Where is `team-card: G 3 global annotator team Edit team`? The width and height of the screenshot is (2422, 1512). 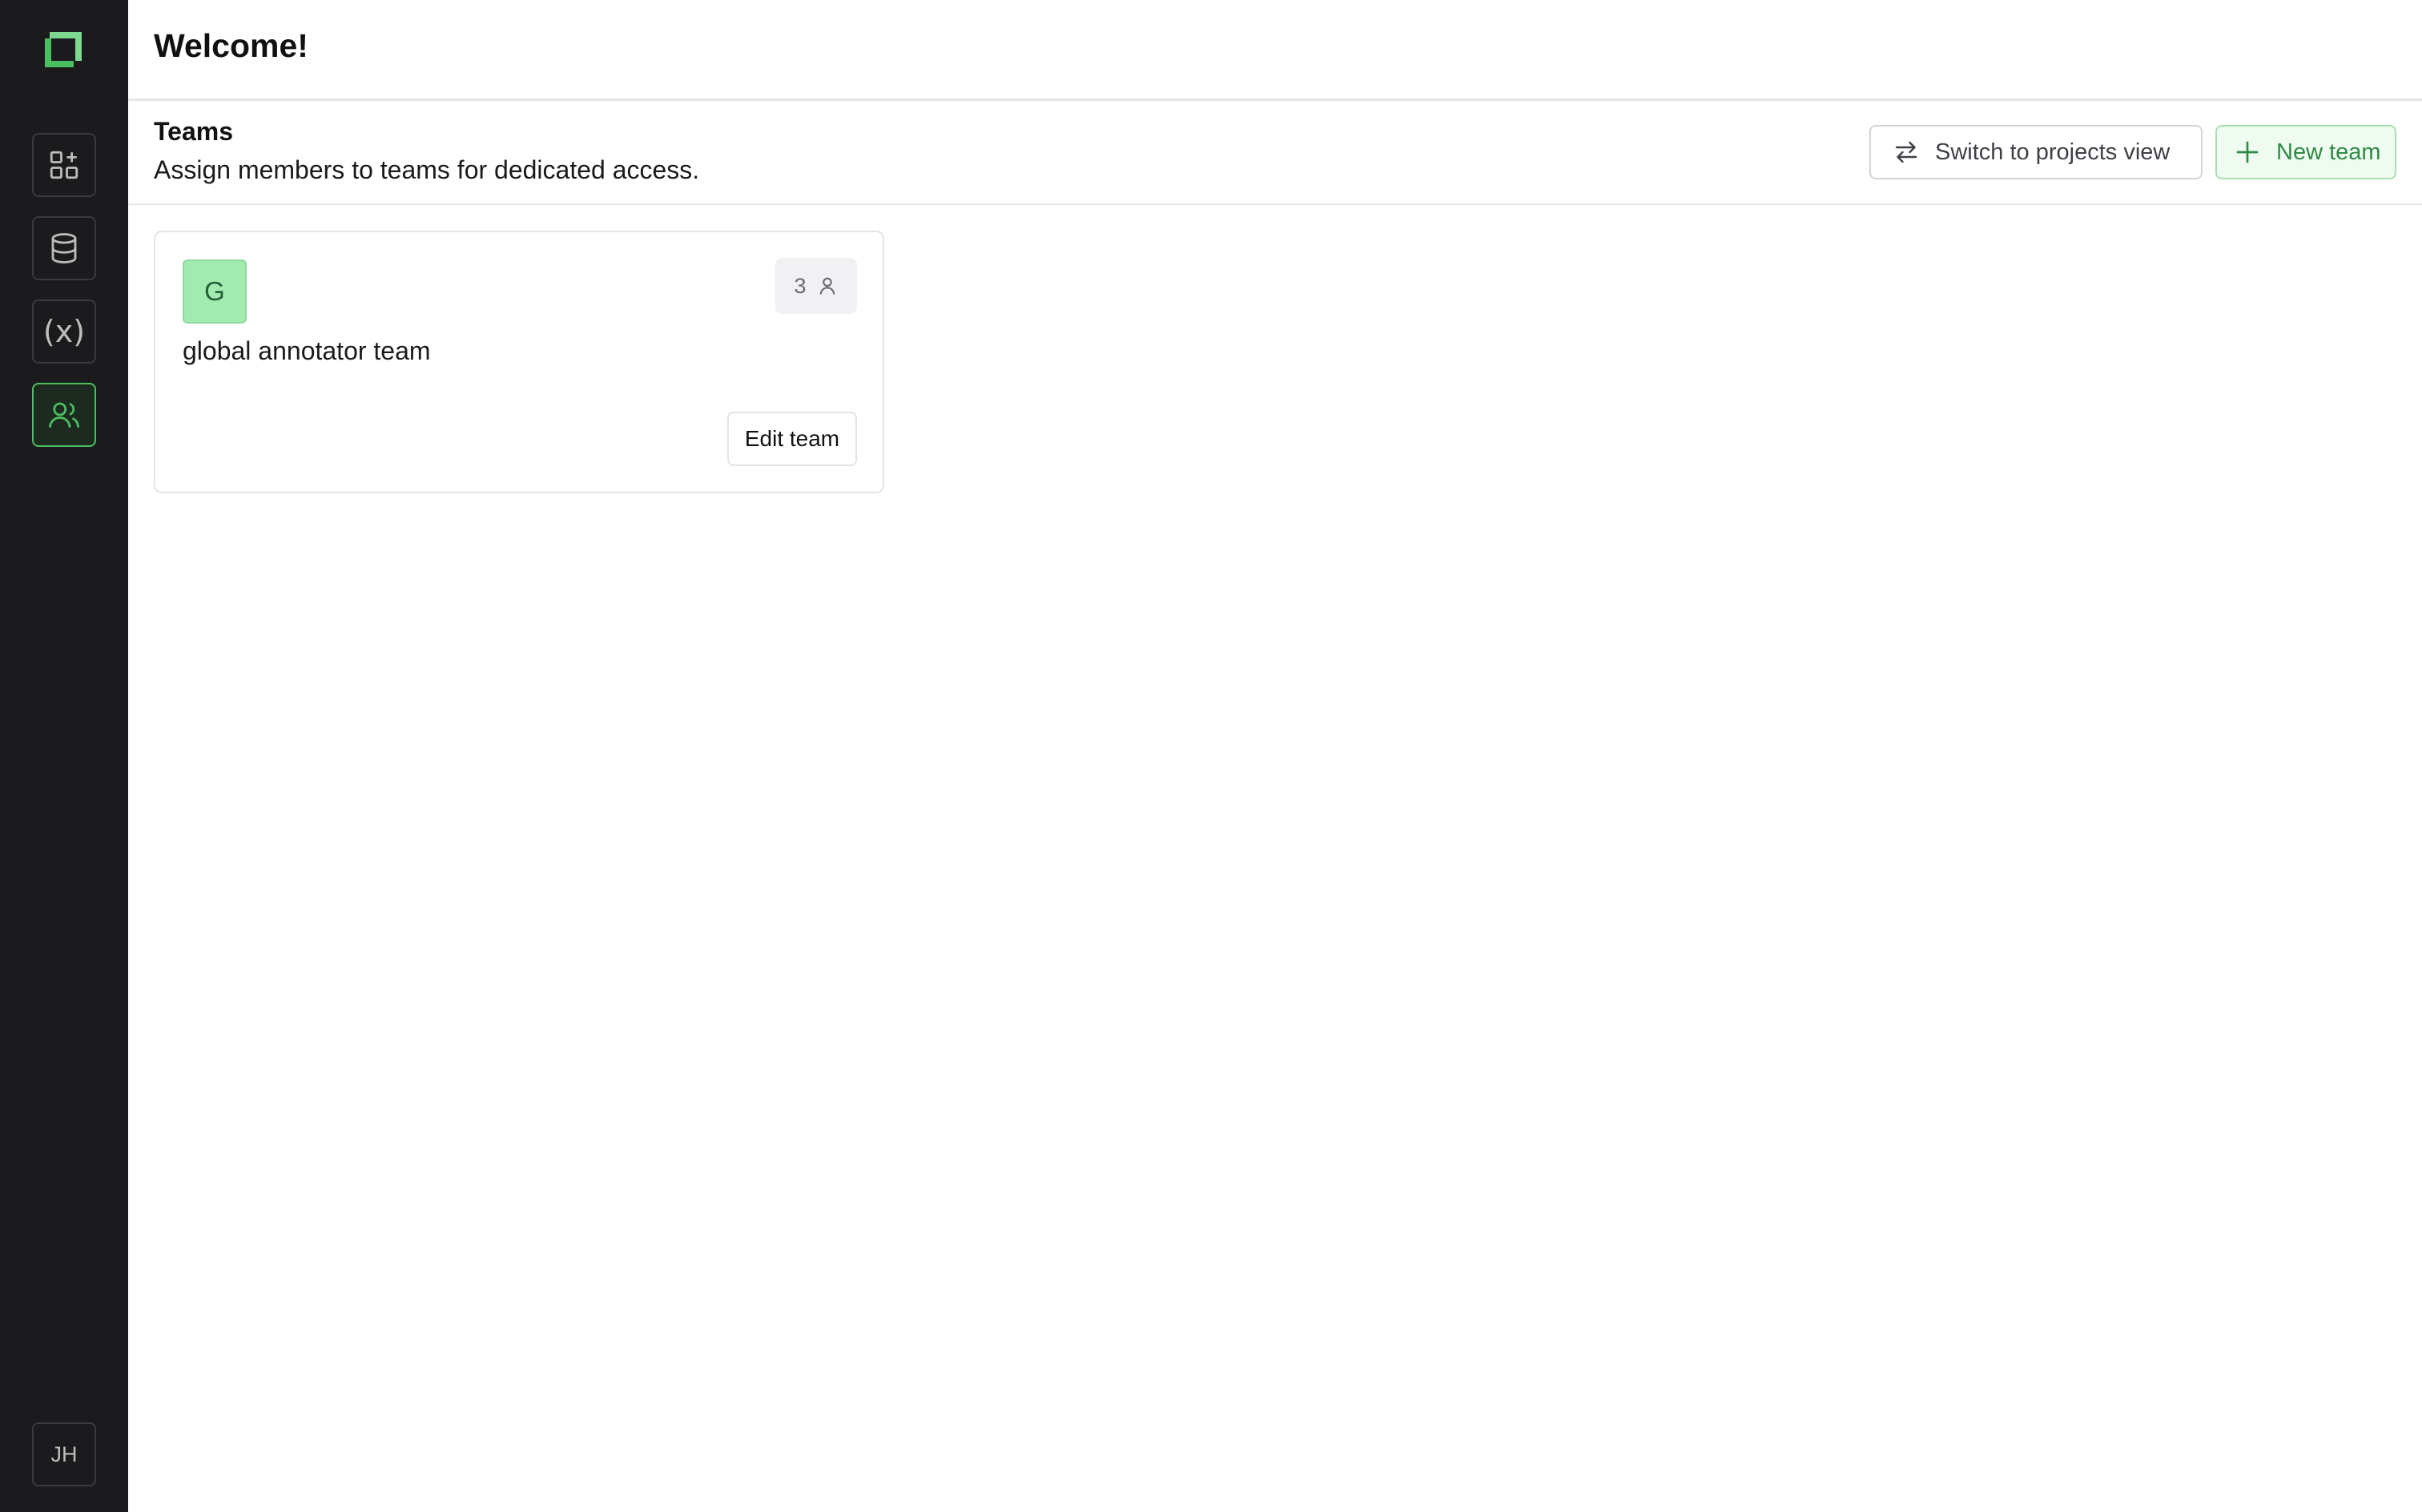
team-card: G 3 global annotator team Edit team is located at coordinates (519, 362).